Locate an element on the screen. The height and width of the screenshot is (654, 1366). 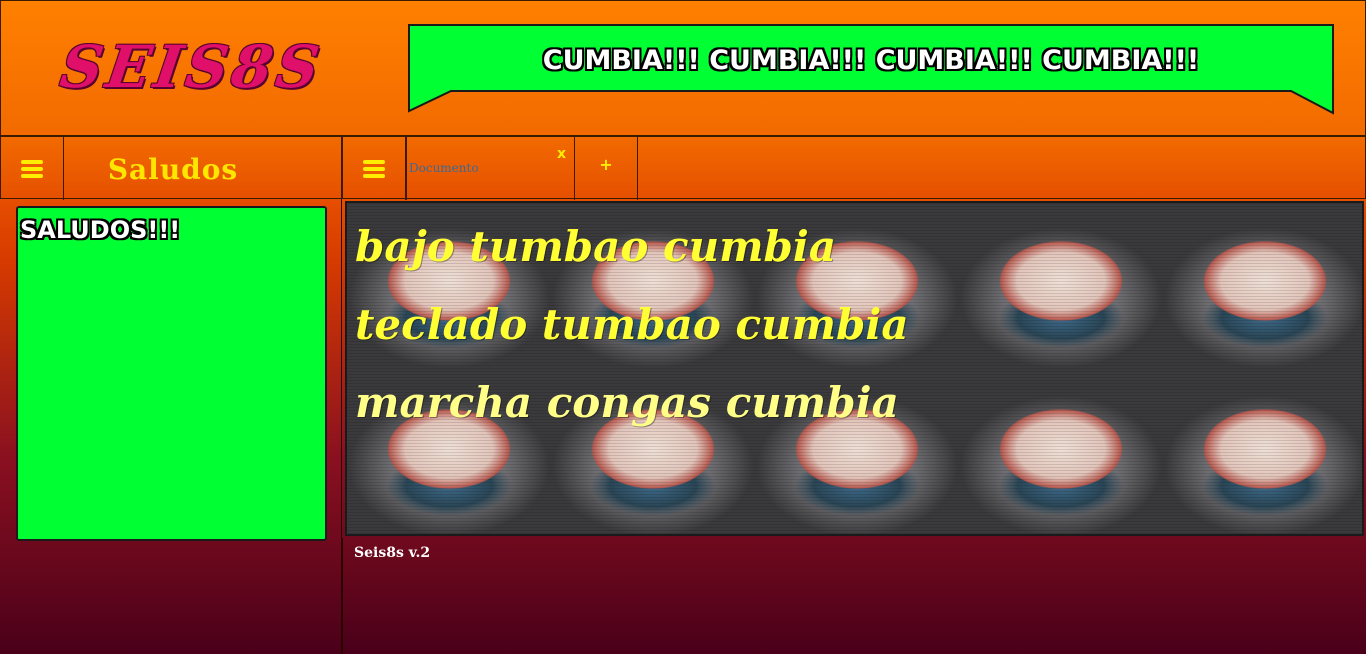
editor-menu-button is located at coordinates (374, 168).